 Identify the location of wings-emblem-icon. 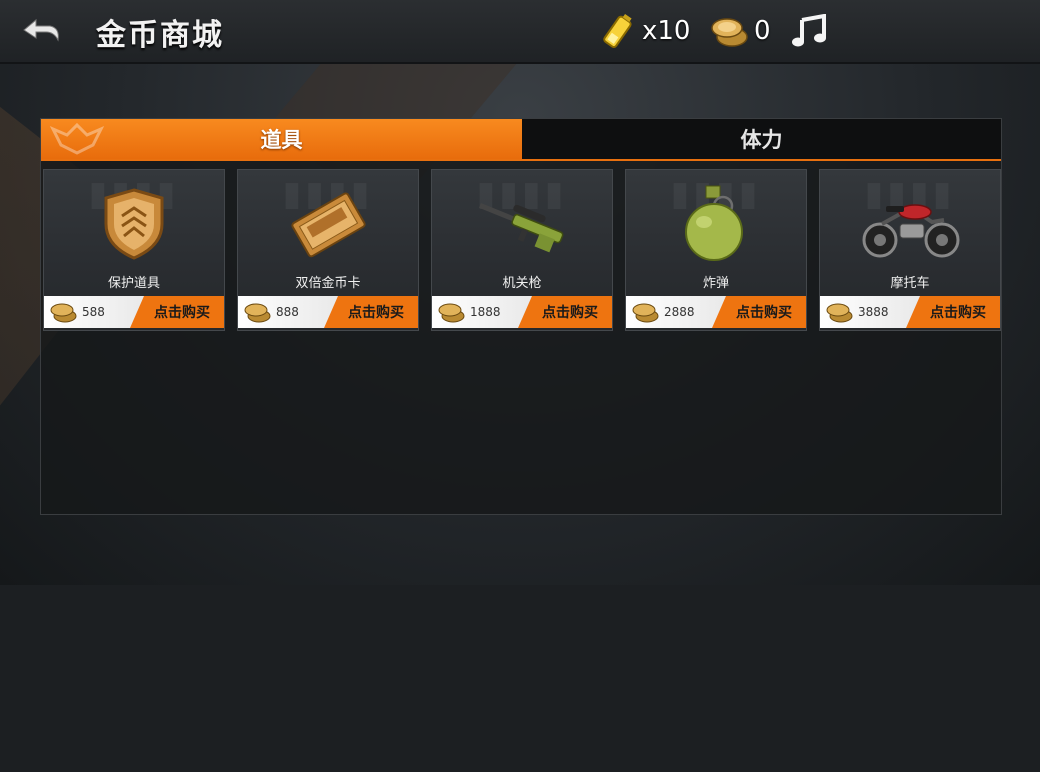
(77, 138).